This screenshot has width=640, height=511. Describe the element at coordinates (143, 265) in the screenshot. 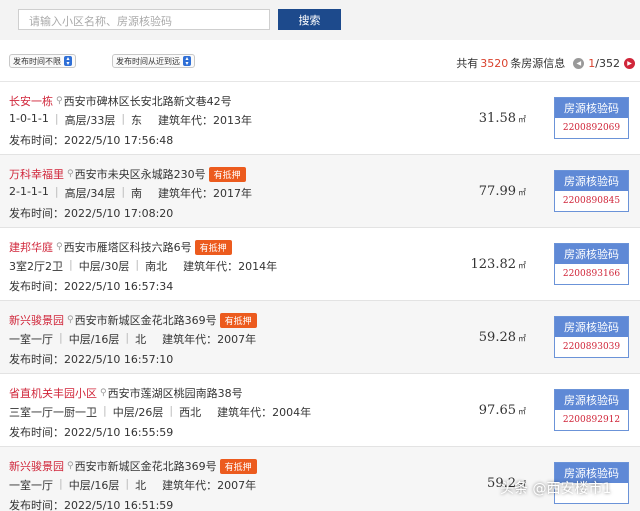

I see `listing-details: 3室2厅2卫 | 中层/30层 | 南北 建筑年代：2014年` at that location.